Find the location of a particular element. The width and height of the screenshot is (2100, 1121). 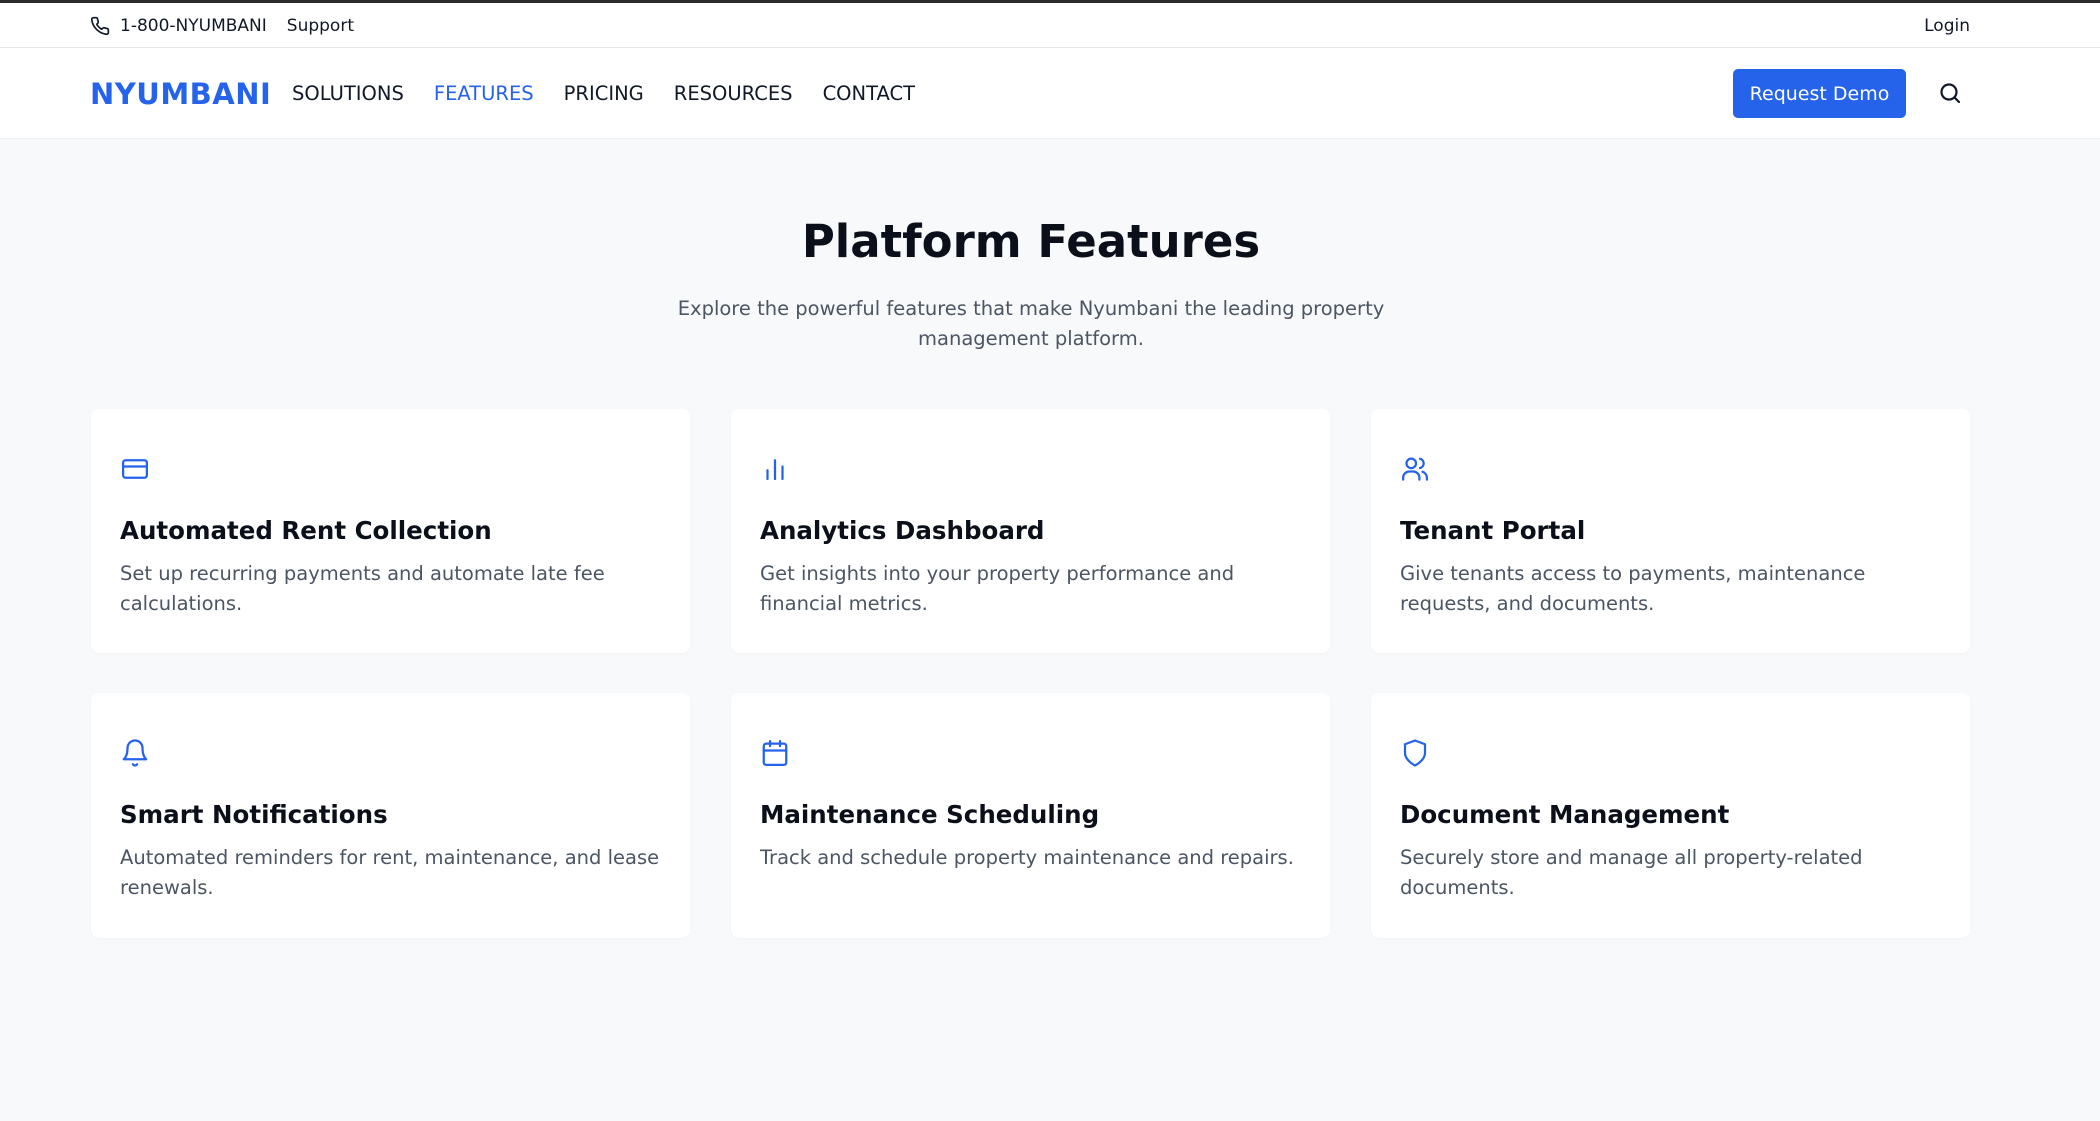

phone-number: 1-800-NYUMBANI is located at coordinates (193, 25).